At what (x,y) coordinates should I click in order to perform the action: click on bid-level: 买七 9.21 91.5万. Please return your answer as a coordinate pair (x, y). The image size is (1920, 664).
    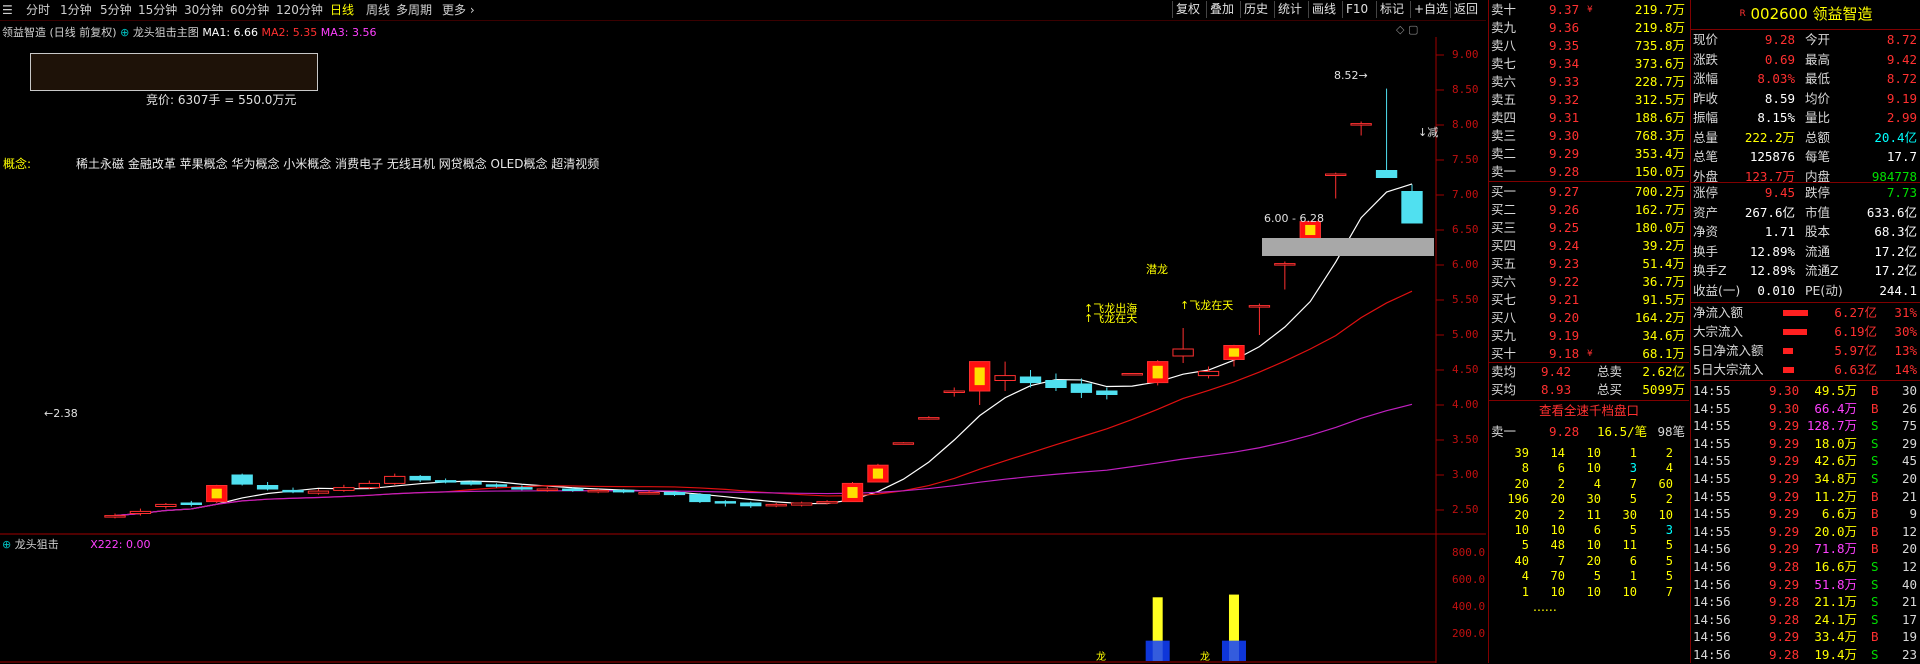
    Looking at the image, I should click on (1589, 300).